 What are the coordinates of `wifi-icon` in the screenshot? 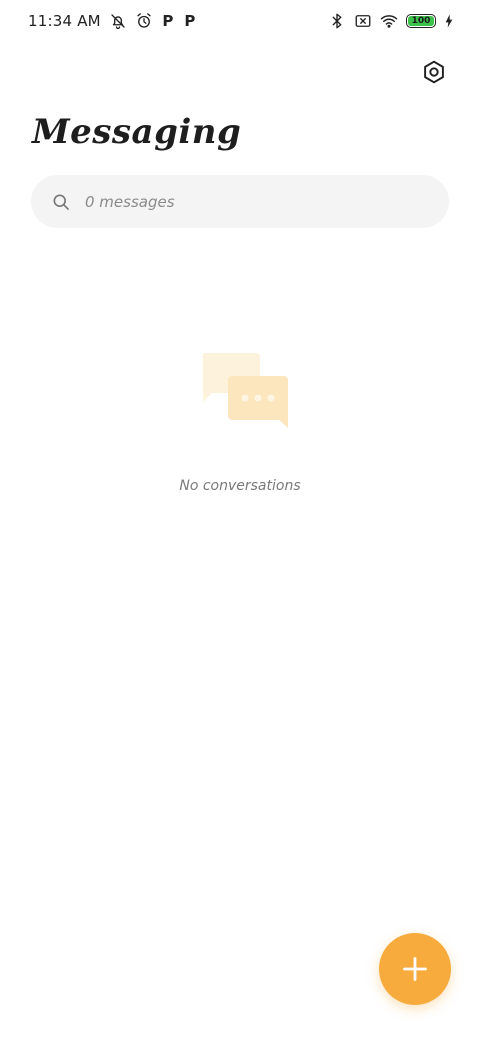 It's located at (389, 21).